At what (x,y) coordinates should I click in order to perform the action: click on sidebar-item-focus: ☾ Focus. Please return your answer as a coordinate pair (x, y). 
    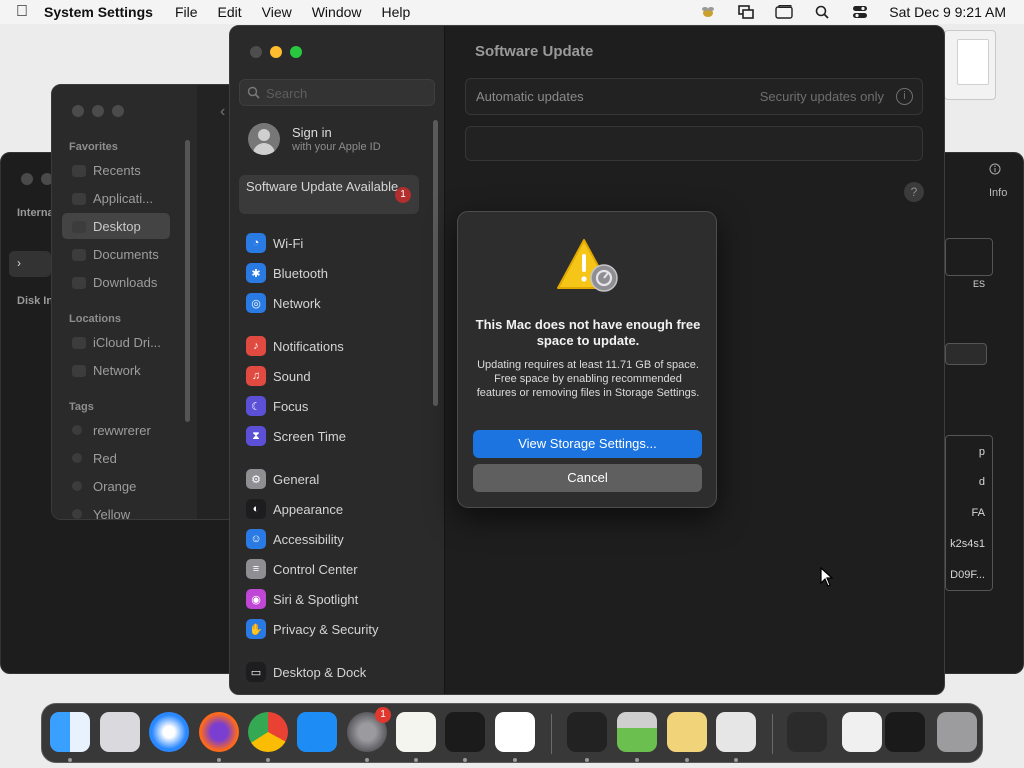
    Looking at the image, I should click on (341, 406).